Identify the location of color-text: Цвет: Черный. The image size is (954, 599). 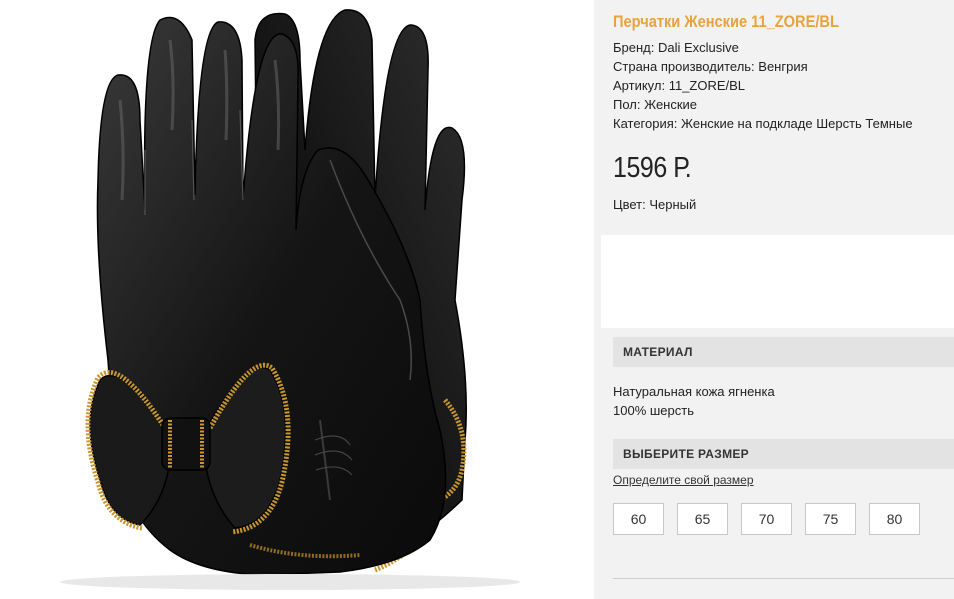
(655, 204).